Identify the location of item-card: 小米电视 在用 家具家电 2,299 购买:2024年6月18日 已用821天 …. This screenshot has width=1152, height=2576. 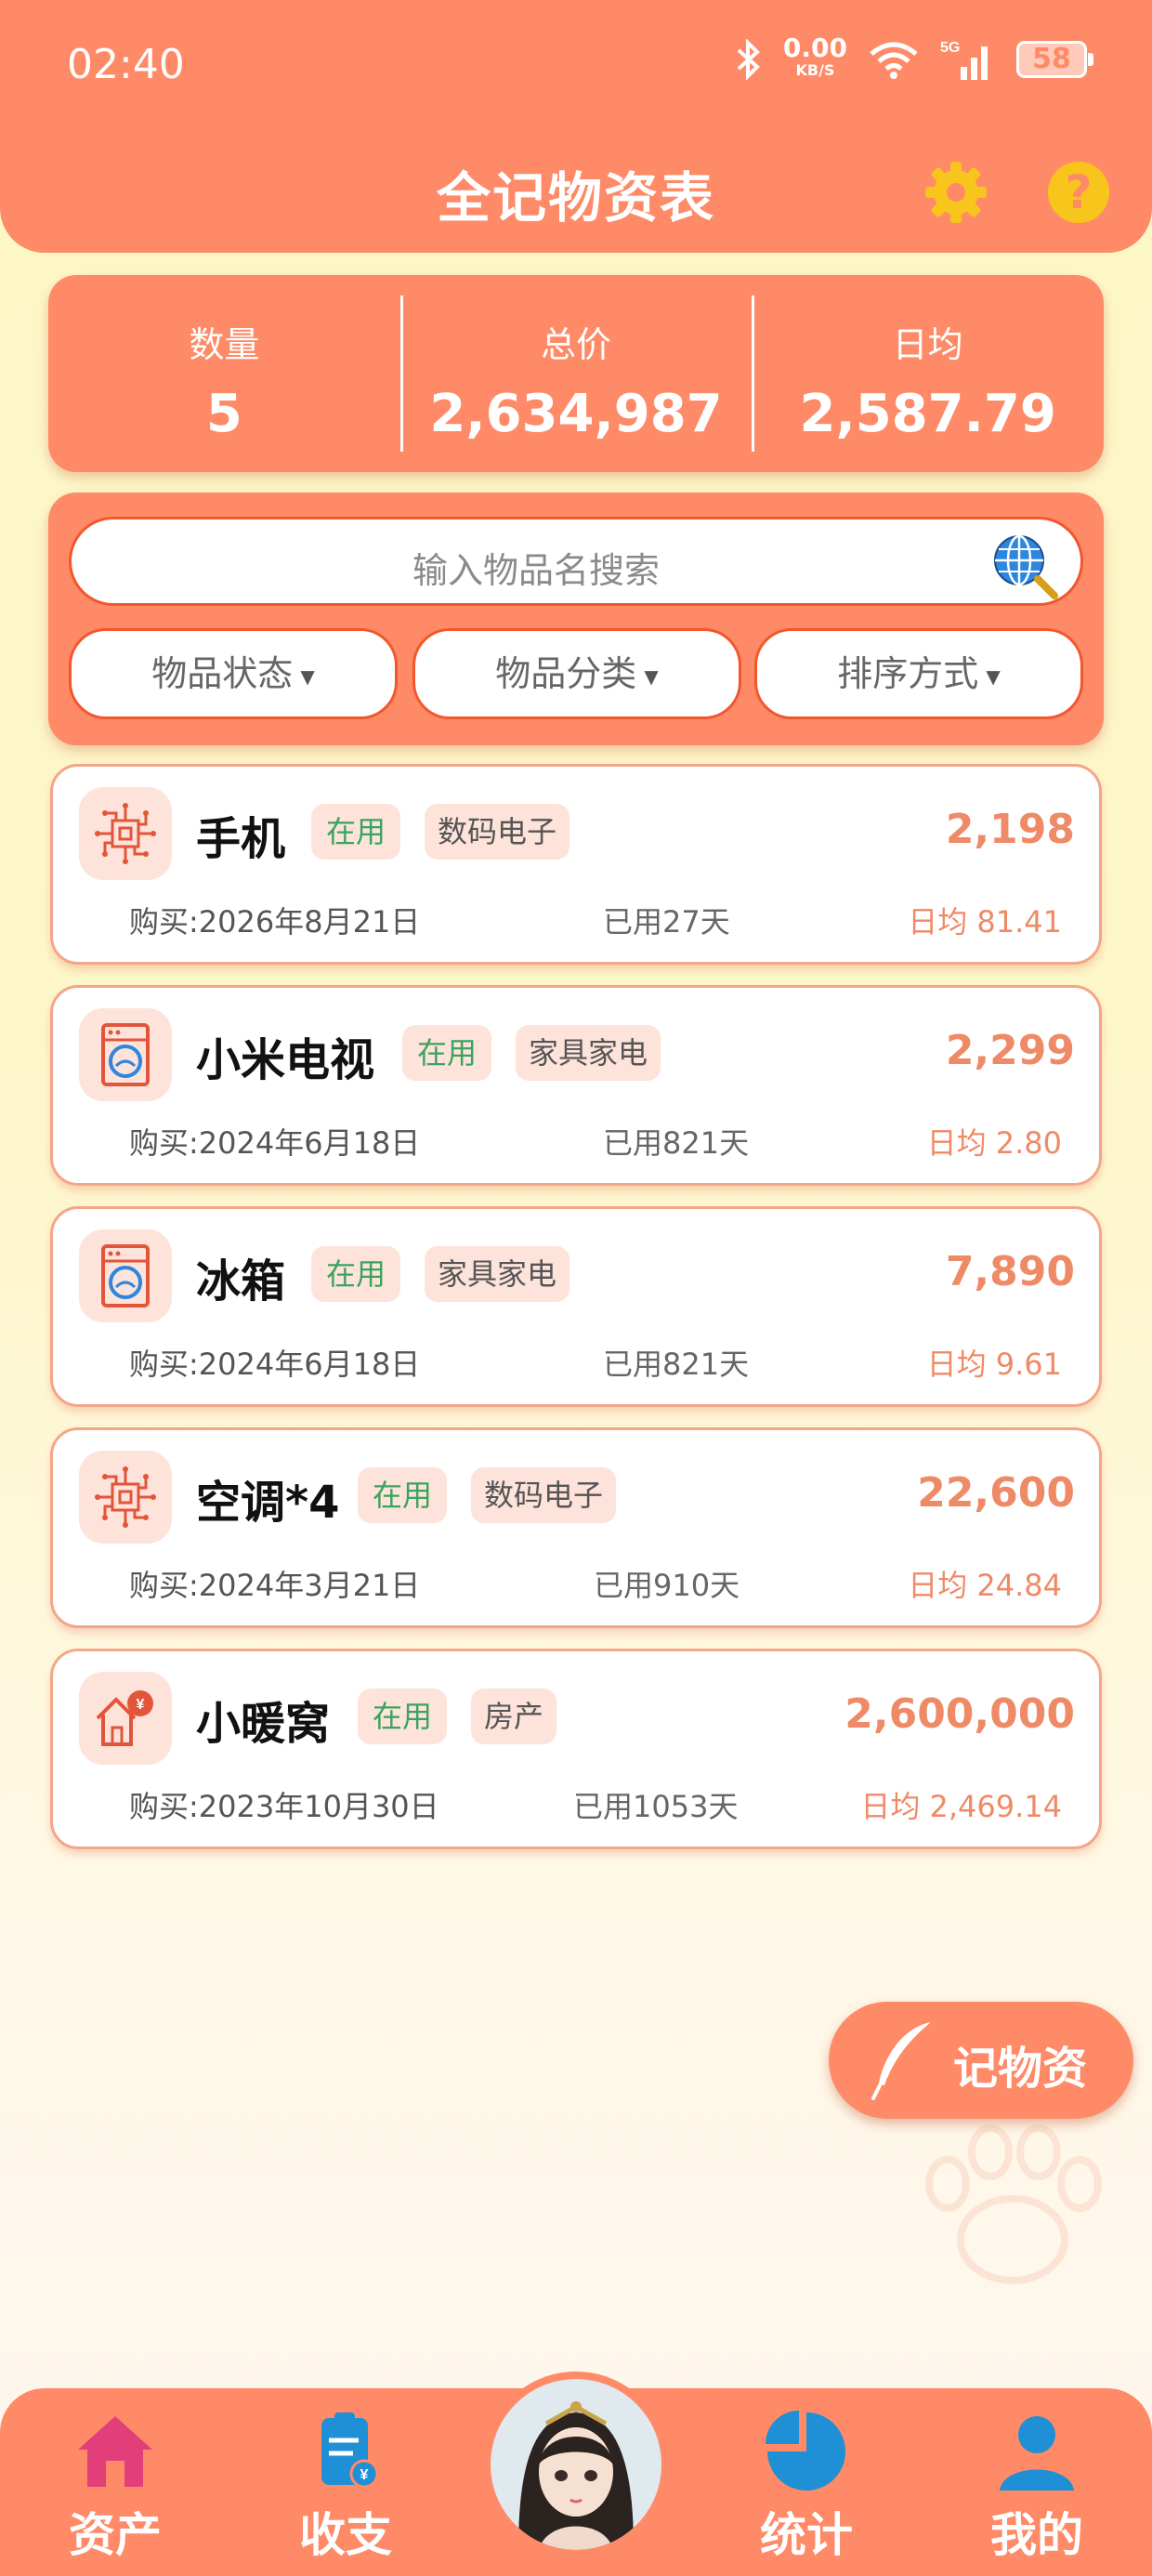
(576, 1085).